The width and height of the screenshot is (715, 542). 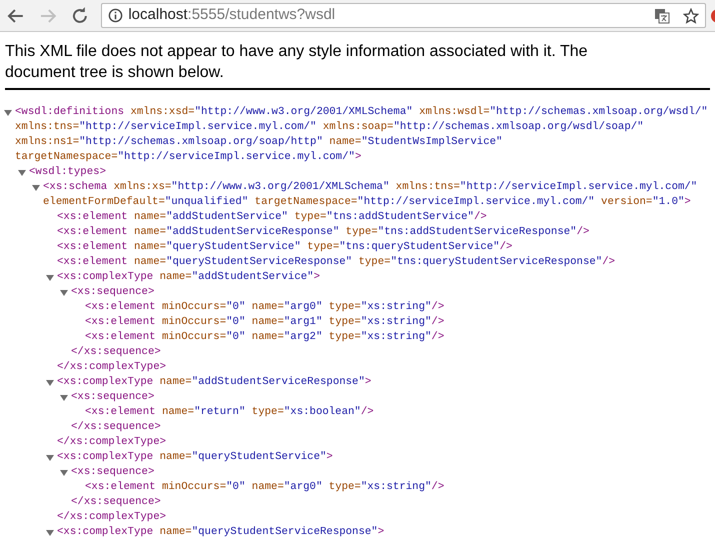 I want to click on xml-tag: <xs:element minOccurs="0" name="arg2" type="xs:string"/>, so click(x=264, y=337).